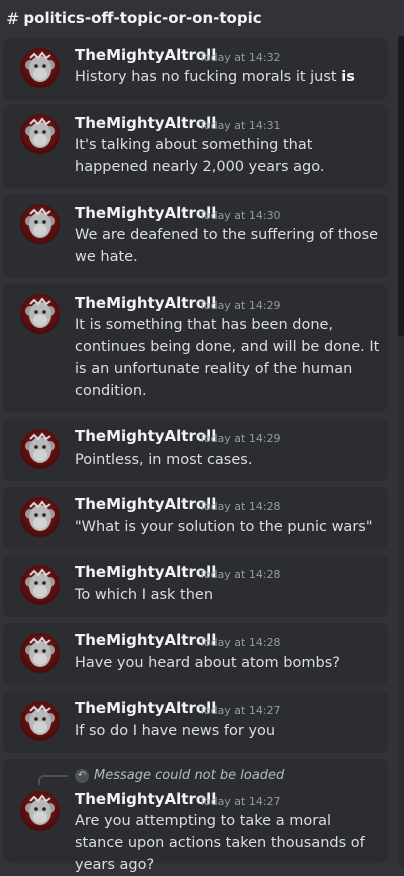 The image size is (404, 876). What do you see at coordinates (175, 731) in the screenshot?
I see `message-content: If so do I have news for you` at bounding box center [175, 731].